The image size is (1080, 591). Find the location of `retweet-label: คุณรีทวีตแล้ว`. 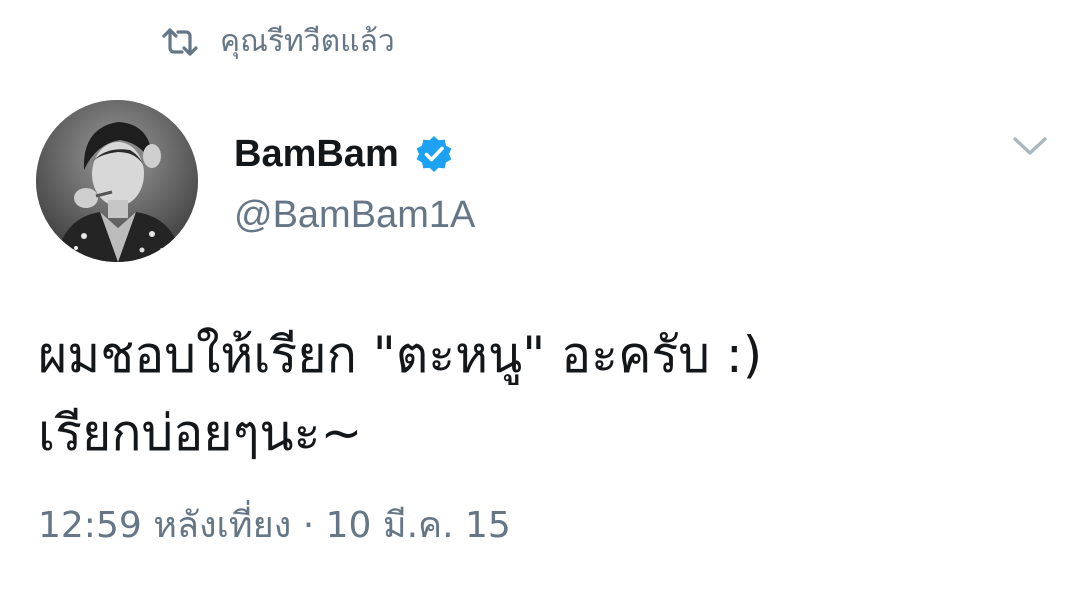

retweet-label: คุณรีทวีตแล้ว is located at coordinates (307, 41).